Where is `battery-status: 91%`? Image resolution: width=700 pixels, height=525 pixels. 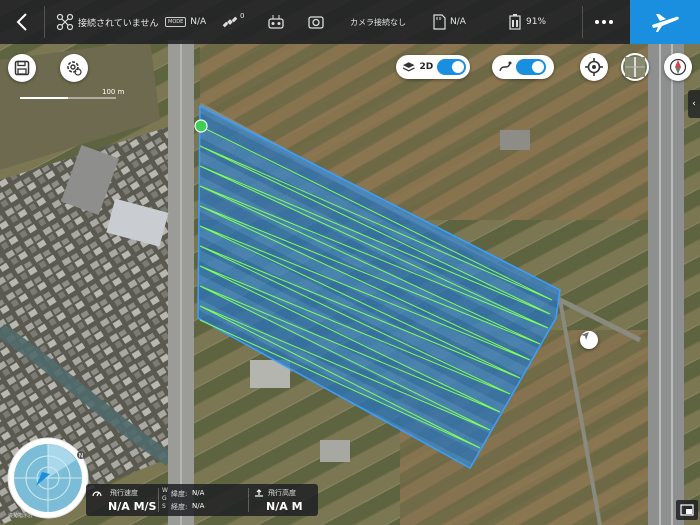
battery-status: 91% is located at coordinates (527, 22).